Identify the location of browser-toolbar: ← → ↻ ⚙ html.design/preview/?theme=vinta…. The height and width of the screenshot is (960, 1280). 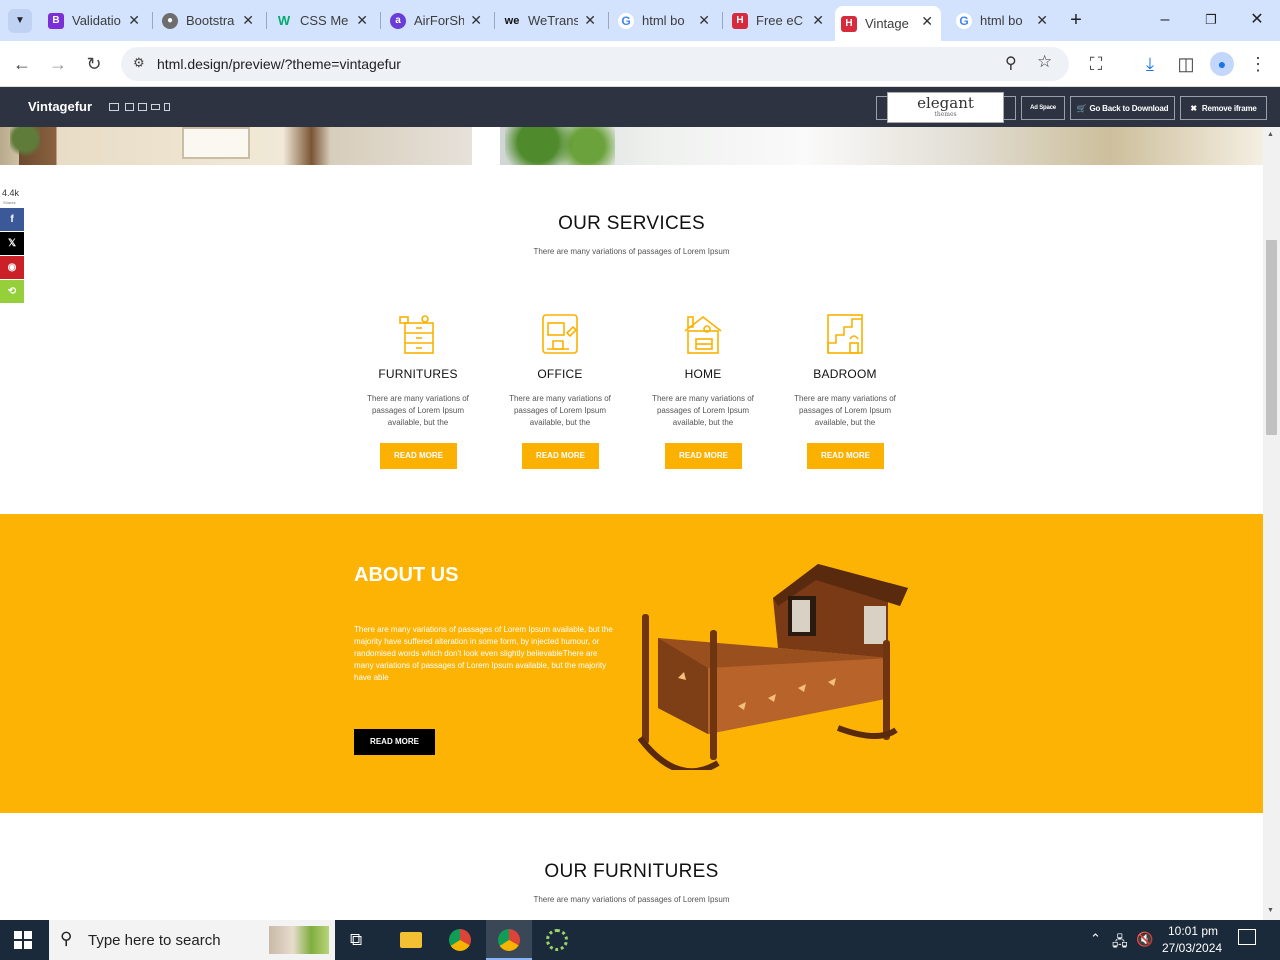
(640, 64).